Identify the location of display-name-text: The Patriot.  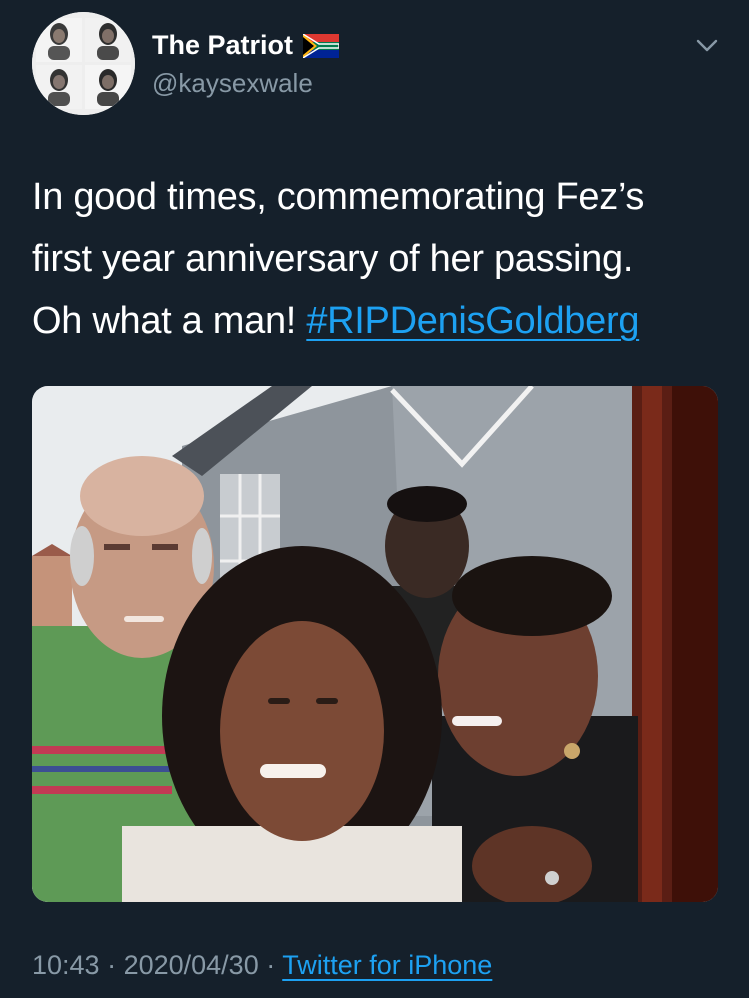
(223, 45).